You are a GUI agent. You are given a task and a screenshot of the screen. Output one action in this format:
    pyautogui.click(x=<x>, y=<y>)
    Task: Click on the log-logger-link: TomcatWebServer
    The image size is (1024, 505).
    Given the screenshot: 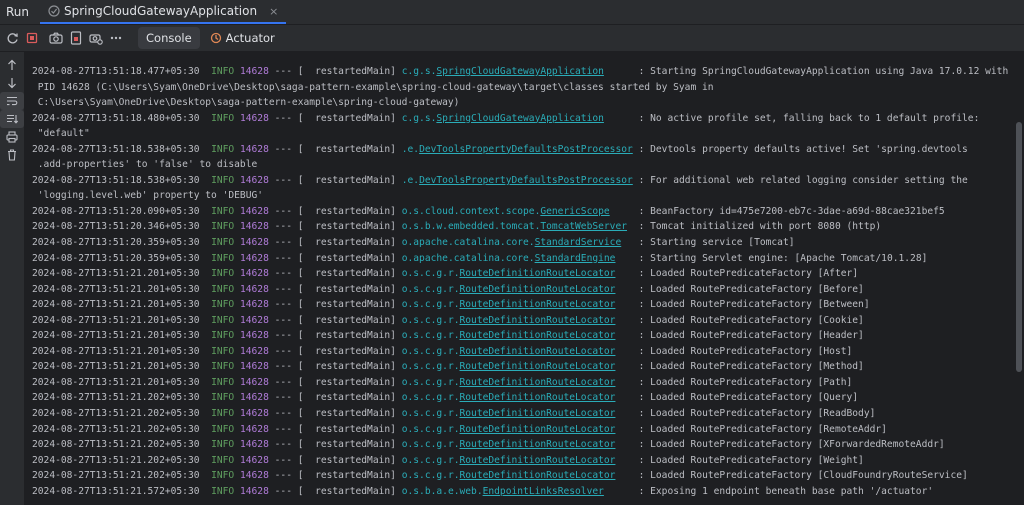 What is the action you would take?
    pyautogui.click(x=583, y=226)
    